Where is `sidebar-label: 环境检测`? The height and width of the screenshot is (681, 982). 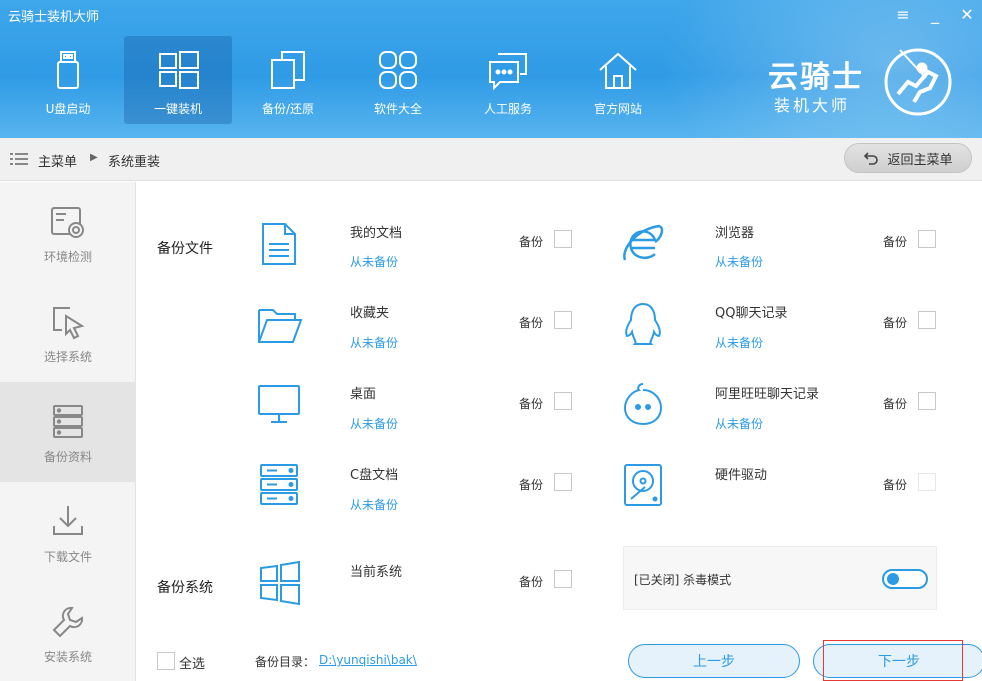 sidebar-label: 环境检测 is located at coordinates (67, 257).